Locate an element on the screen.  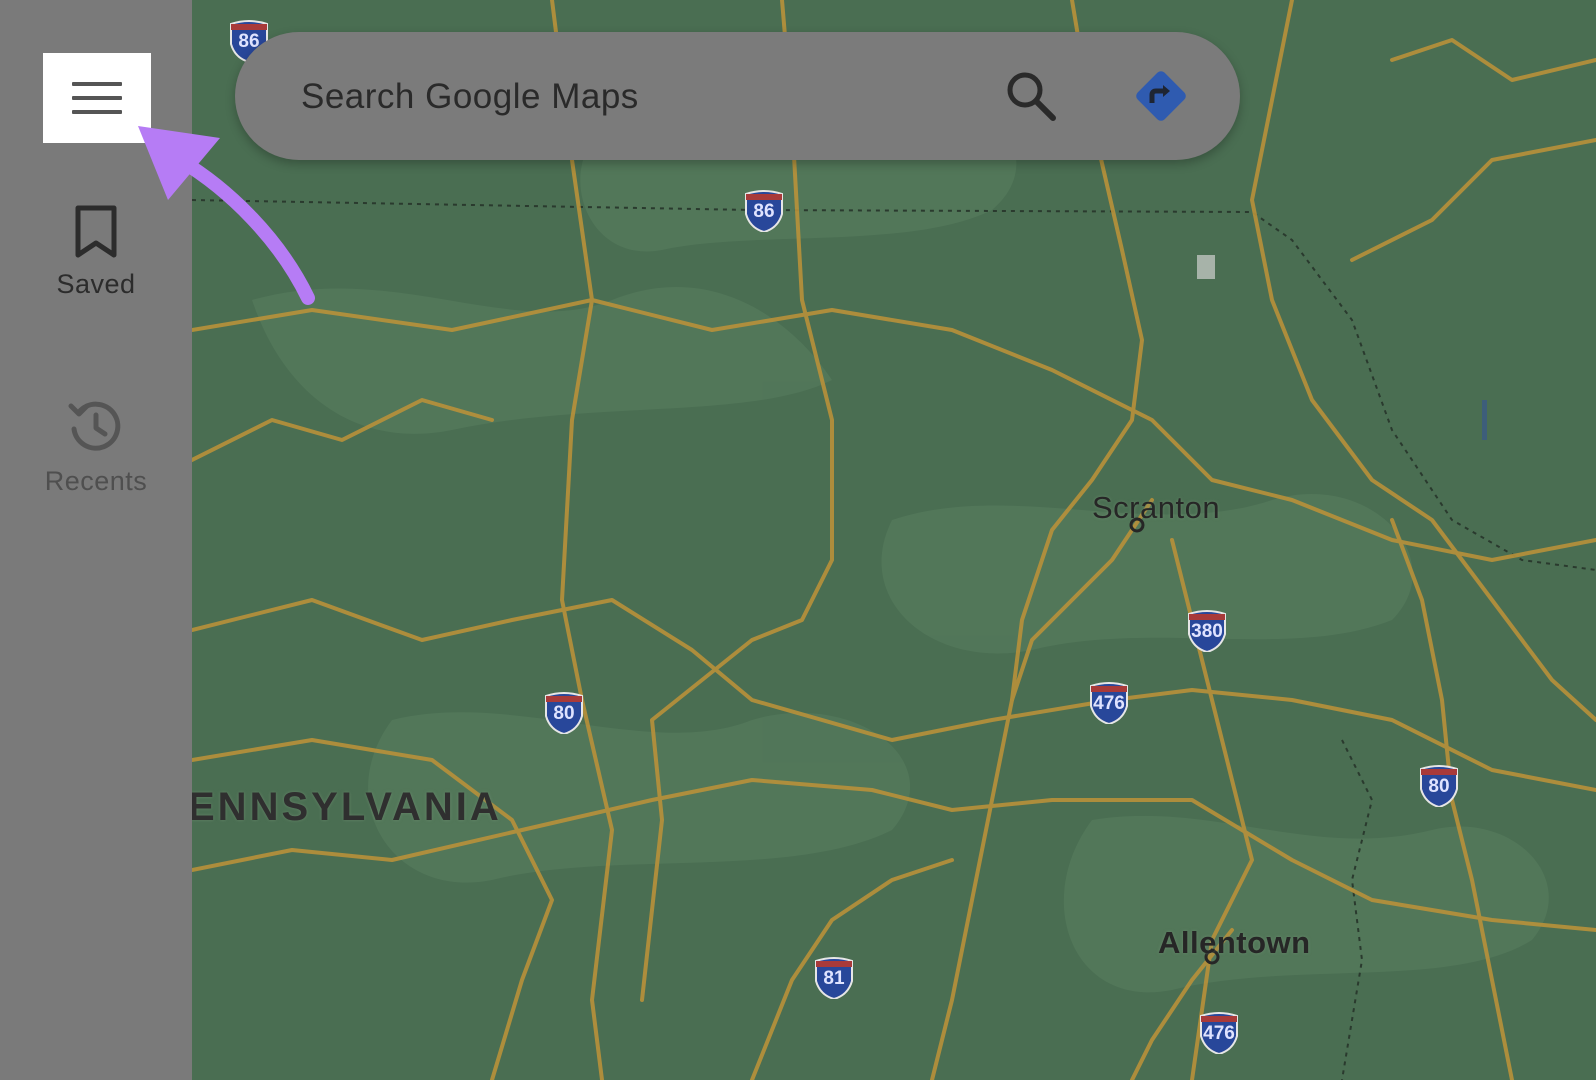
route-shield-label: 81 is located at coordinates (834, 978).